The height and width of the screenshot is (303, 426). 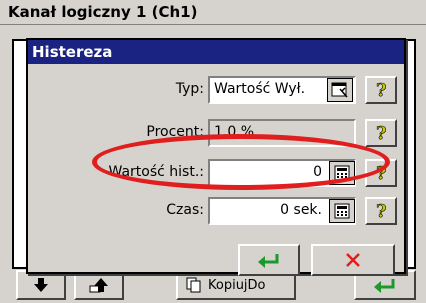 I want to click on czas-value: 0 sek., so click(x=301, y=210).